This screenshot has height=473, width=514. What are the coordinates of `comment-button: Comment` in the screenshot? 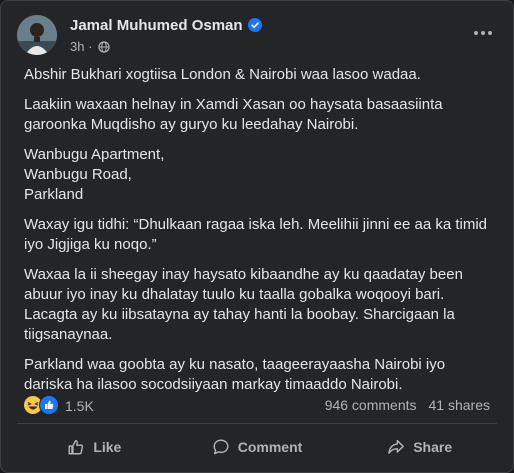 It's located at (257, 447).